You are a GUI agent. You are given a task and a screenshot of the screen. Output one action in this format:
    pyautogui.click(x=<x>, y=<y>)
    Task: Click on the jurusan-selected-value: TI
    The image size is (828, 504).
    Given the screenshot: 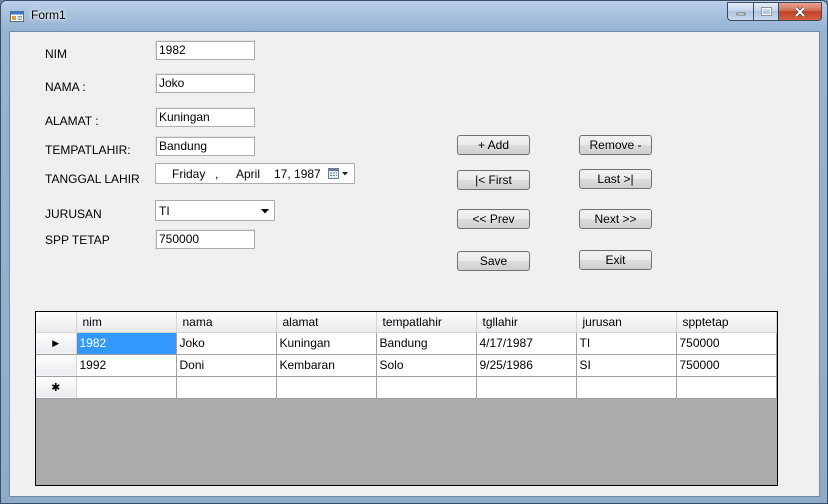 What is the action you would take?
    pyautogui.click(x=164, y=211)
    